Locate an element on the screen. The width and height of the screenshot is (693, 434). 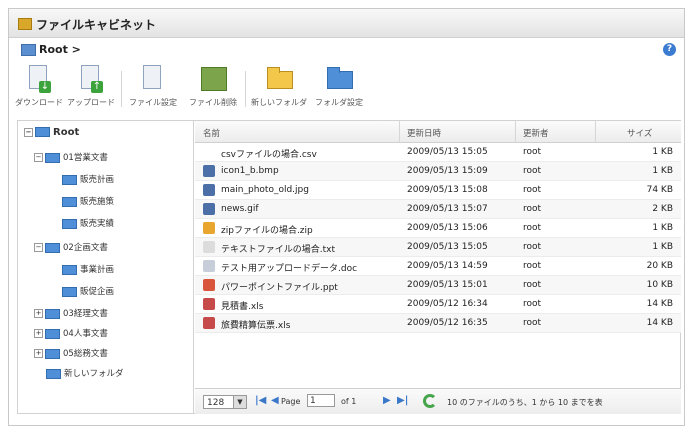
table-row: csvファイルの場合.csv 2009/05/13 15:05 root 1 KB is located at coordinates (438, 152).